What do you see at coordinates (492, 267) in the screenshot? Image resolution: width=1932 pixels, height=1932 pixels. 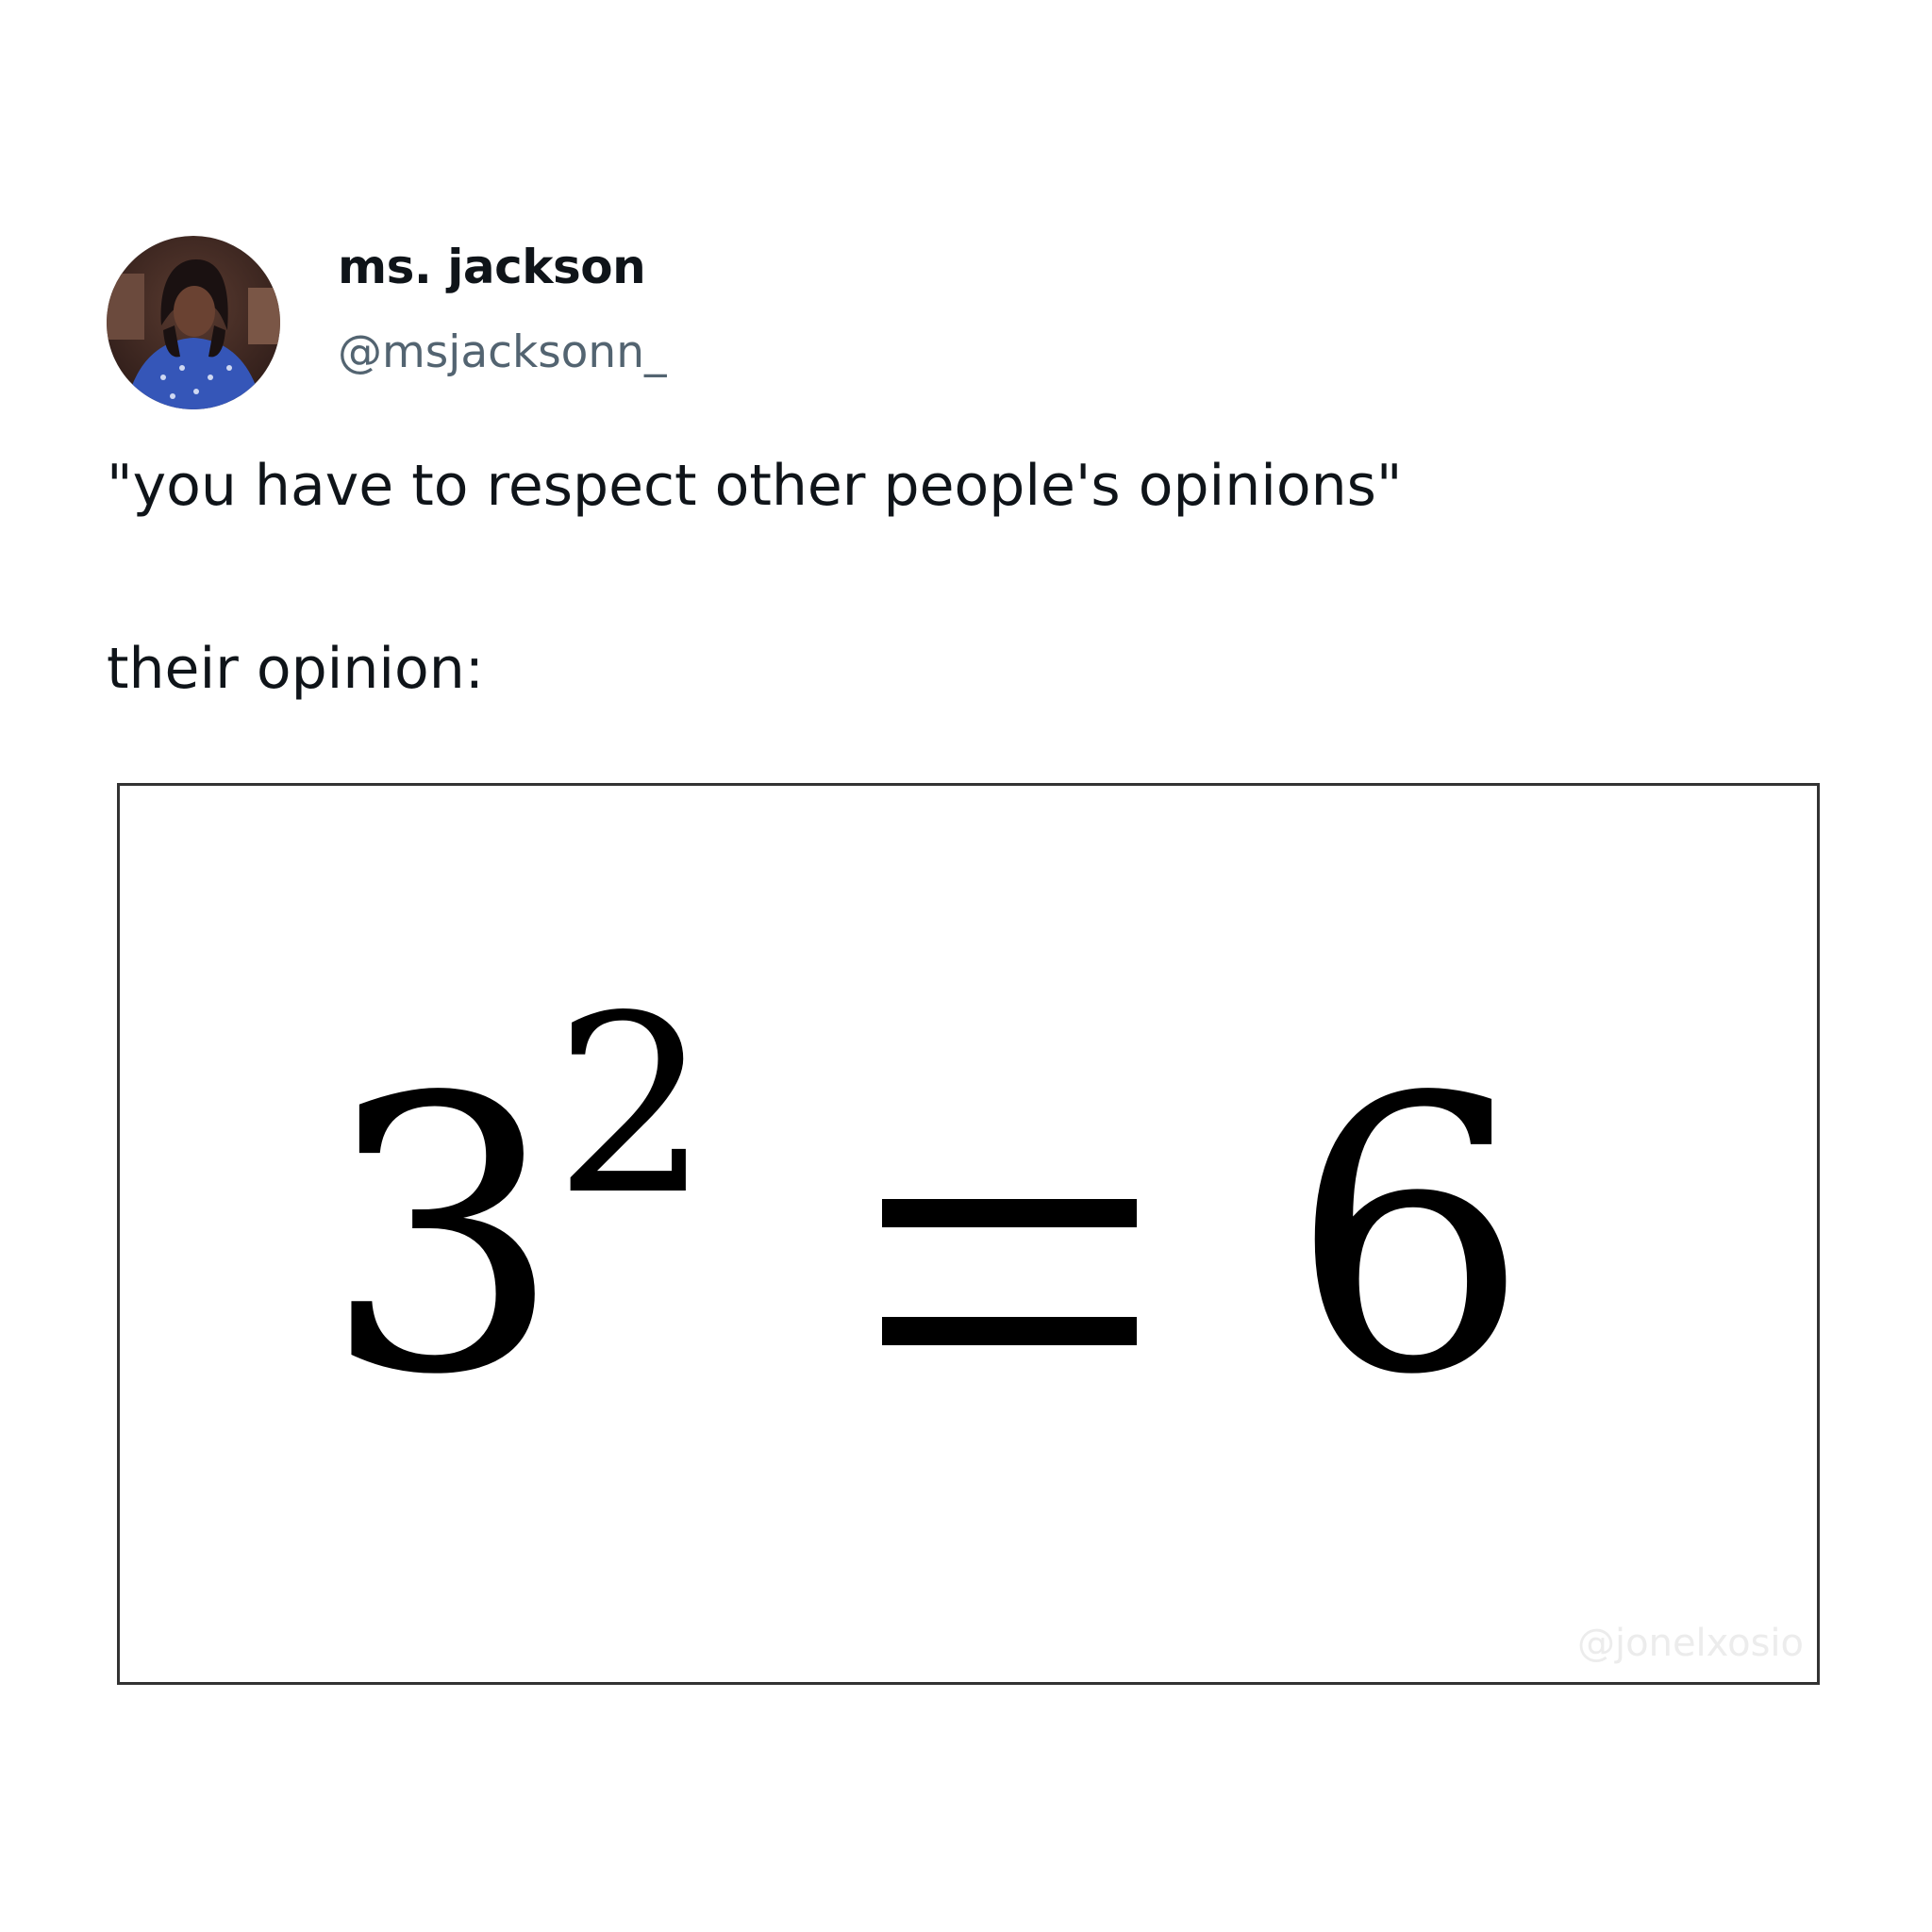 I see `display-name: ms. jackson` at bounding box center [492, 267].